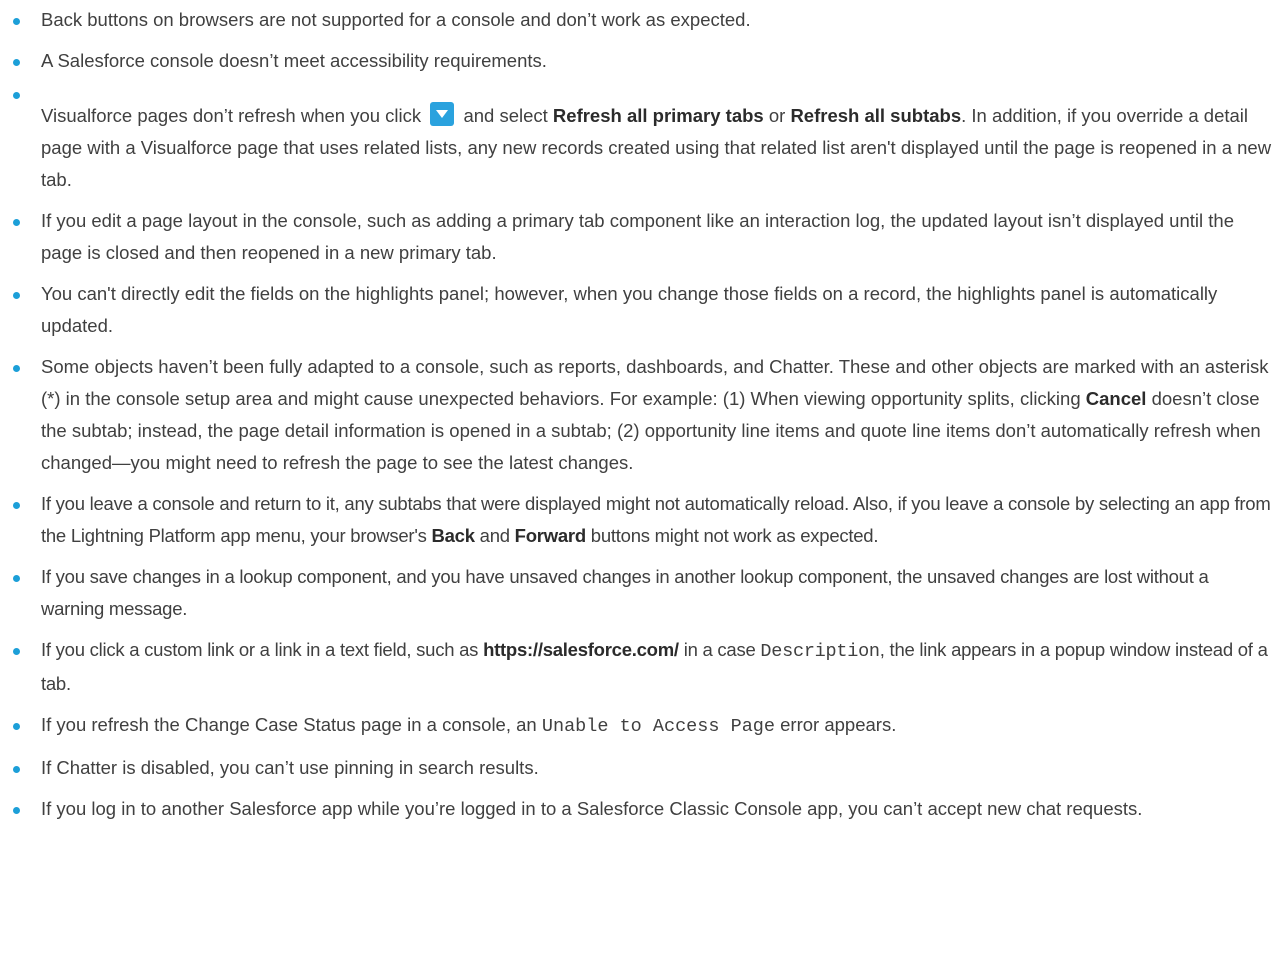 The width and height of the screenshot is (1275, 970). I want to click on dropdown-arrow-icon, so click(442, 114).